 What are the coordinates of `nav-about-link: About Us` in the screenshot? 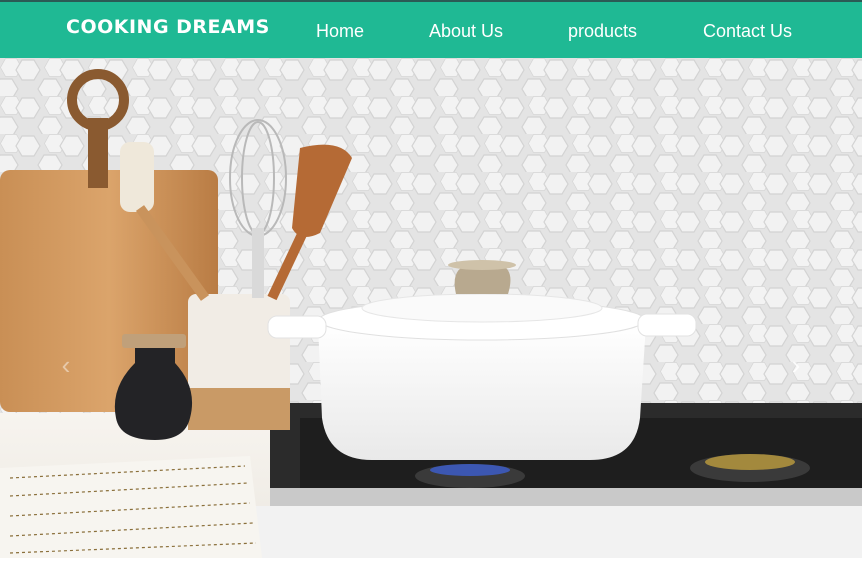 It's located at (466, 31).